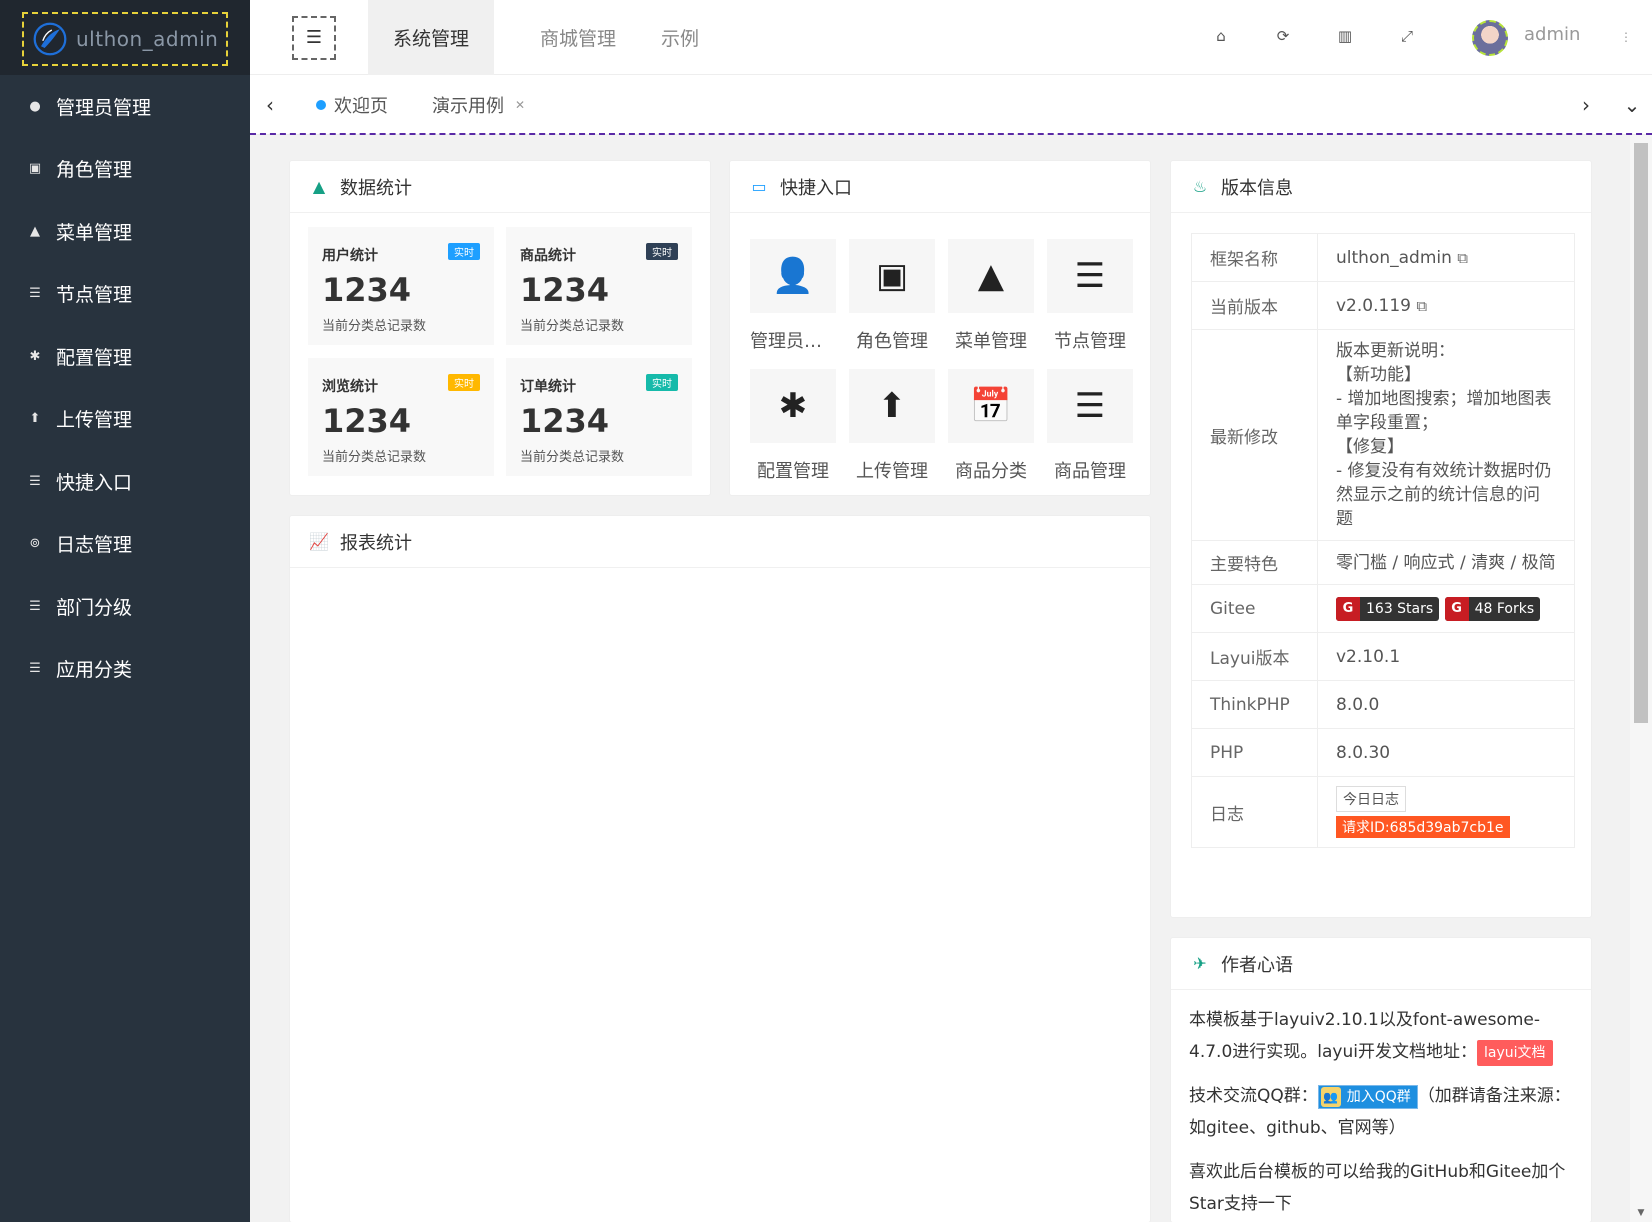 The height and width of the screenshot is (1222, 1652). Describe the element at coordinates (468, 106) in the screenshot. I see `tab-label: 演示用例` at that location.